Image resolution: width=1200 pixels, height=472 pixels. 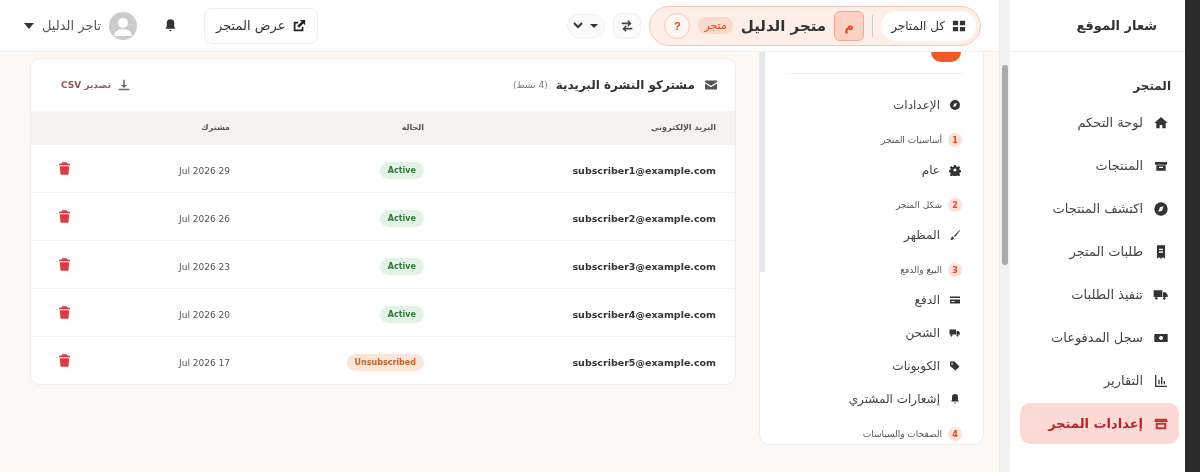 What do you see at coordinates (644, 170) in the screenshot?
I see `email-cell: subscriber1@example.com` at bounding box center [644, 170].